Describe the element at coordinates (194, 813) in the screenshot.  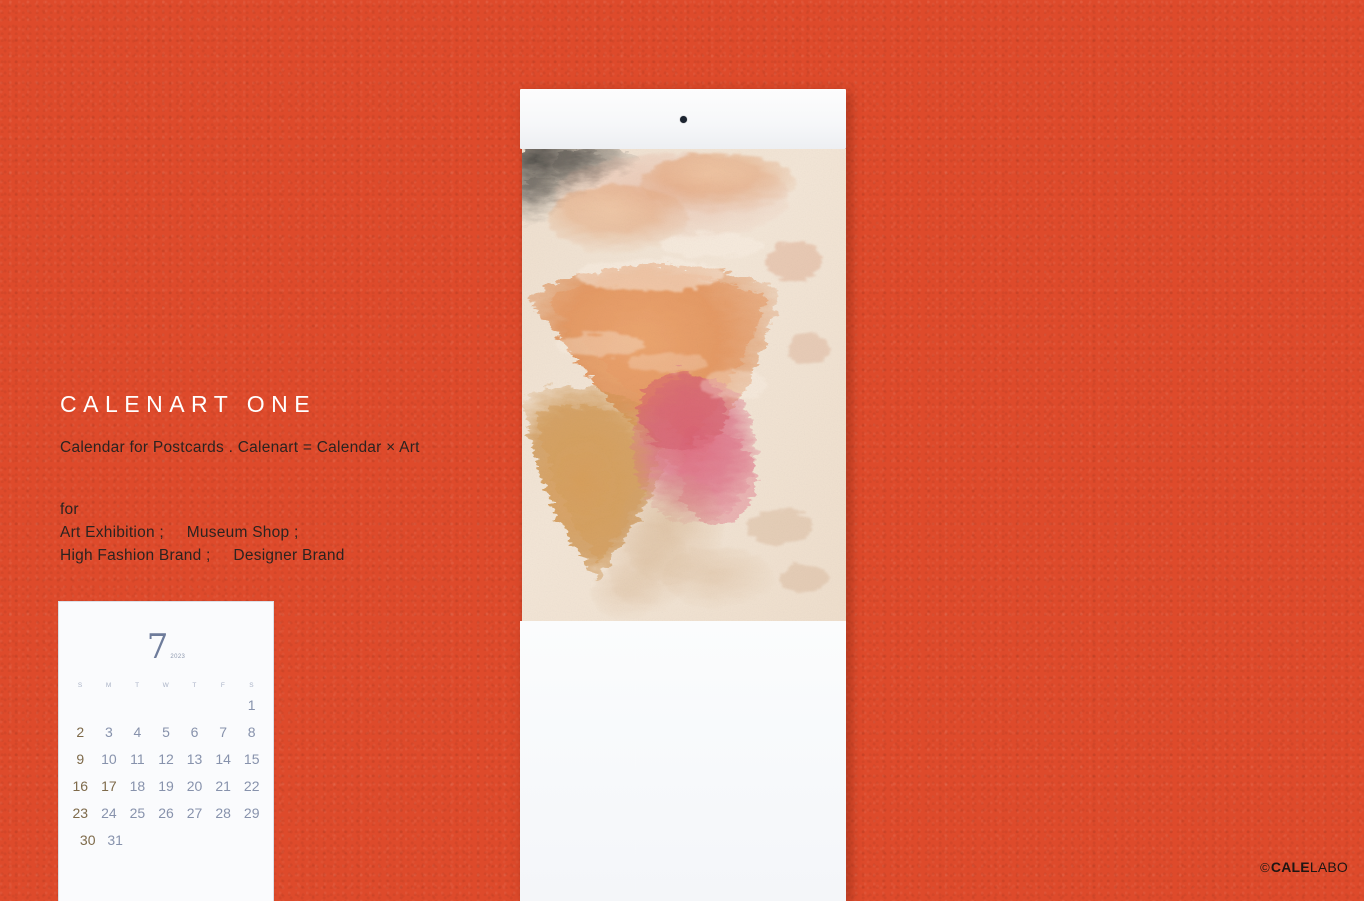
I see `calendar-day: 27` at that location.